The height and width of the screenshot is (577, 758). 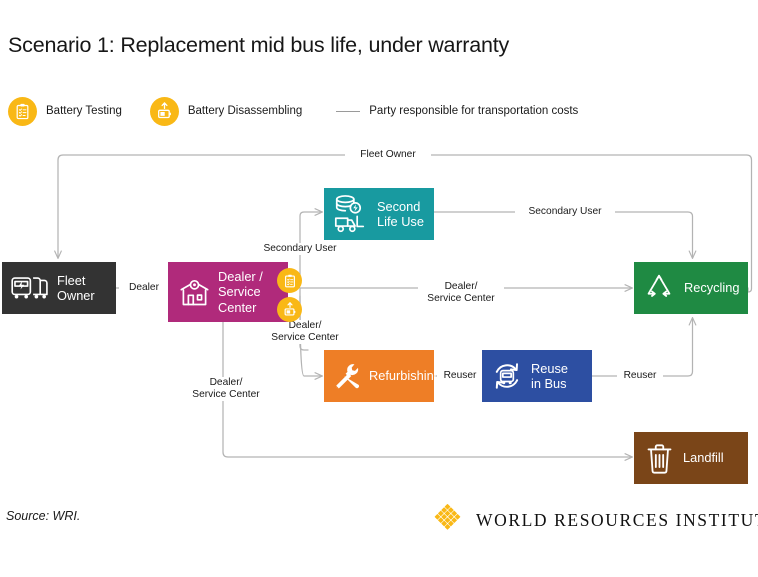 What do you see at coordinates (305, 332) in the screenshot?
I see `edge-label-dealer-service-refurbishing: Dealer/ Service Center` at bounding box center [305, 332].